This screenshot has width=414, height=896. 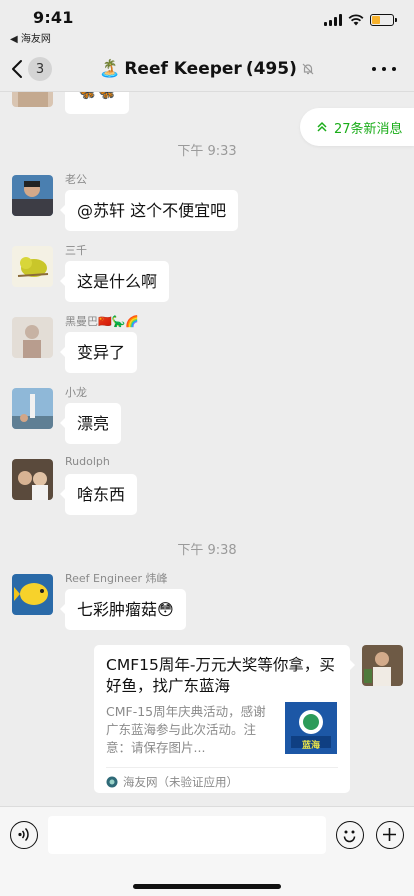 I want to click on link-card-title: CMF15周年-万元大奖等你拿，买好鱼，找广东蓝海, so click(x=220, y=675).